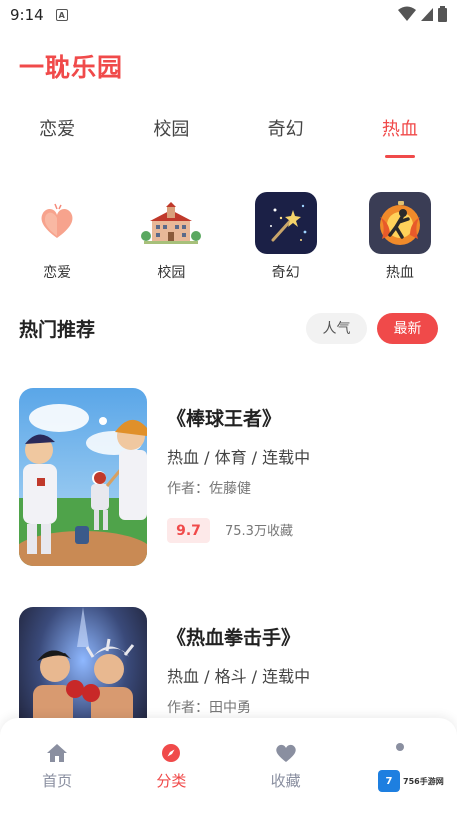 The width and height of the screenshot is (457, 814). I want to click on category-label: 恋爱, so click(57, 273).